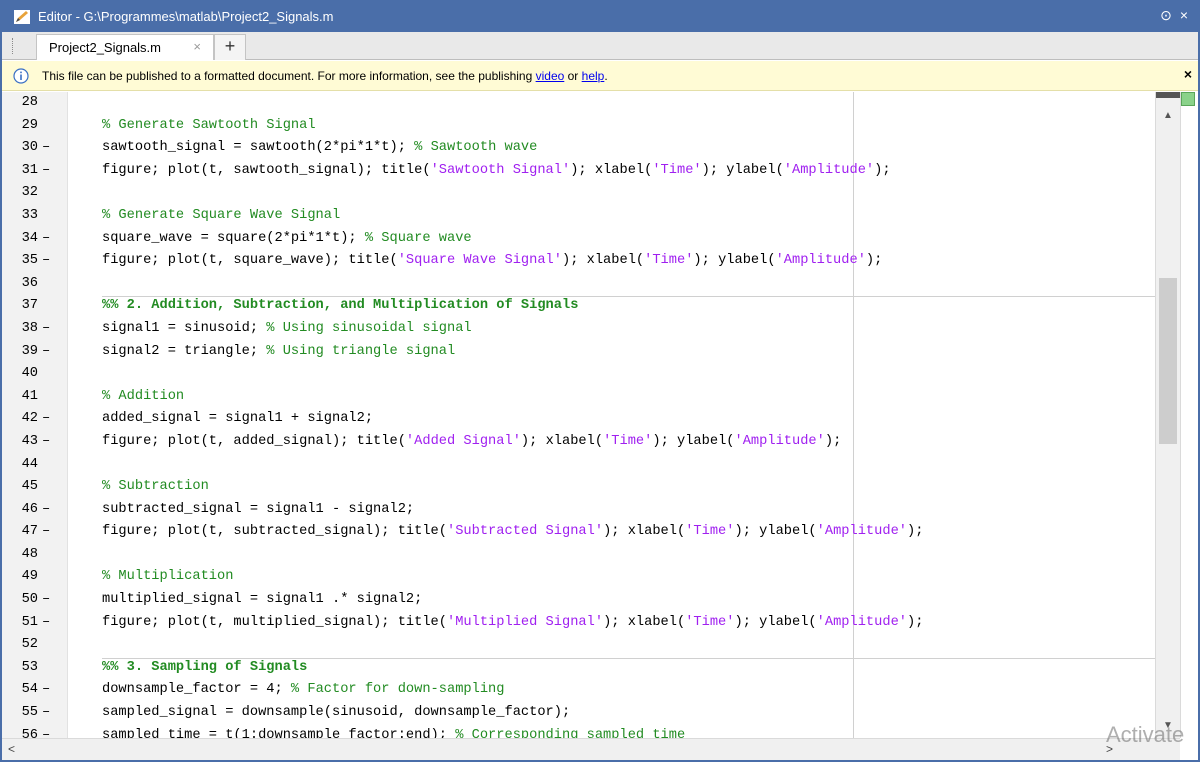  Describe the element at coordinates (14, 46) in the screenshot. I see `tab-grip-handle` at that location.